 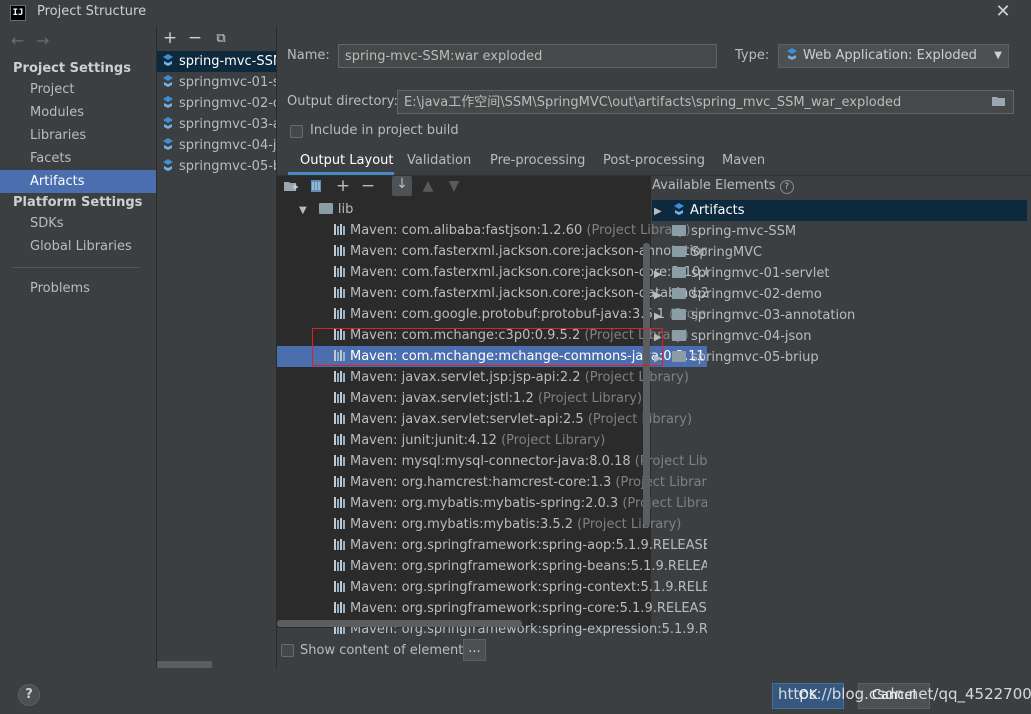 I want to click on available-artifacts-node: ▶ Artifacts, so click(x=839, y=210).